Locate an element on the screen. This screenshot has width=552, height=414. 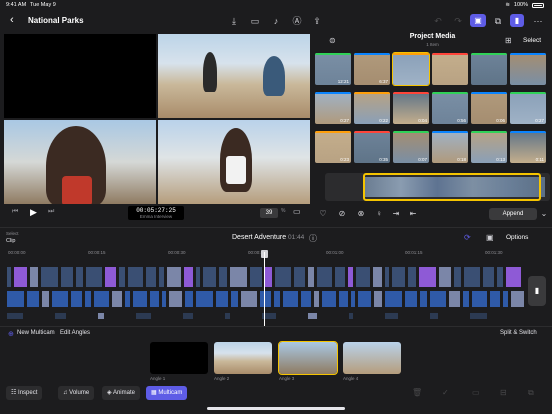
redo-icon: ↷ is located at coordinates (458, 21).